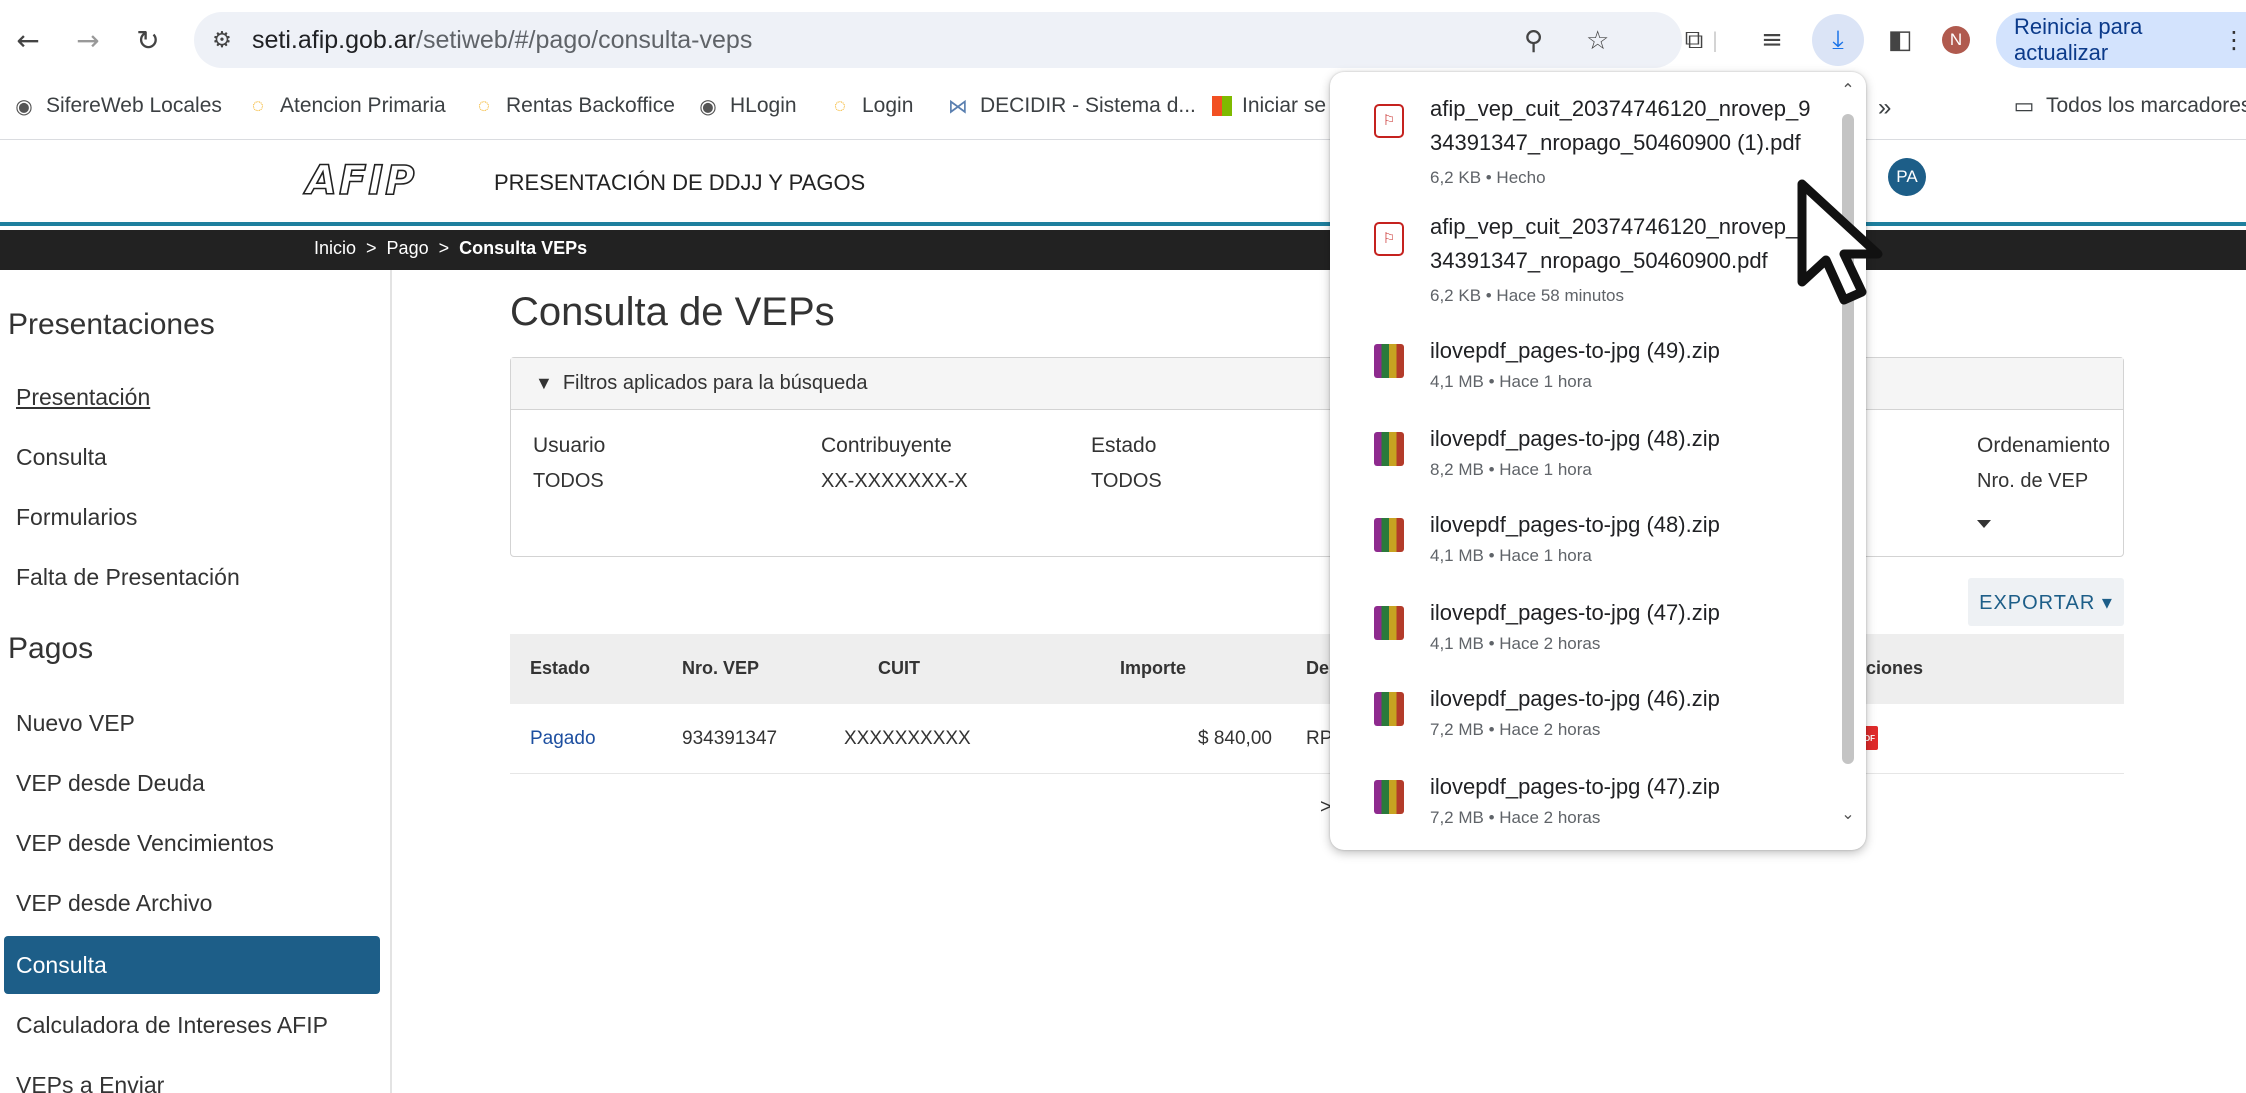 Image resolution: width=2246 pixels, height=1093 pixels. What do you see at coordinates (192, 577) in the screenshot?
I see `sidebar-item-falta-presentacion: Falta de Presentación` at bounding box center [192, 577].